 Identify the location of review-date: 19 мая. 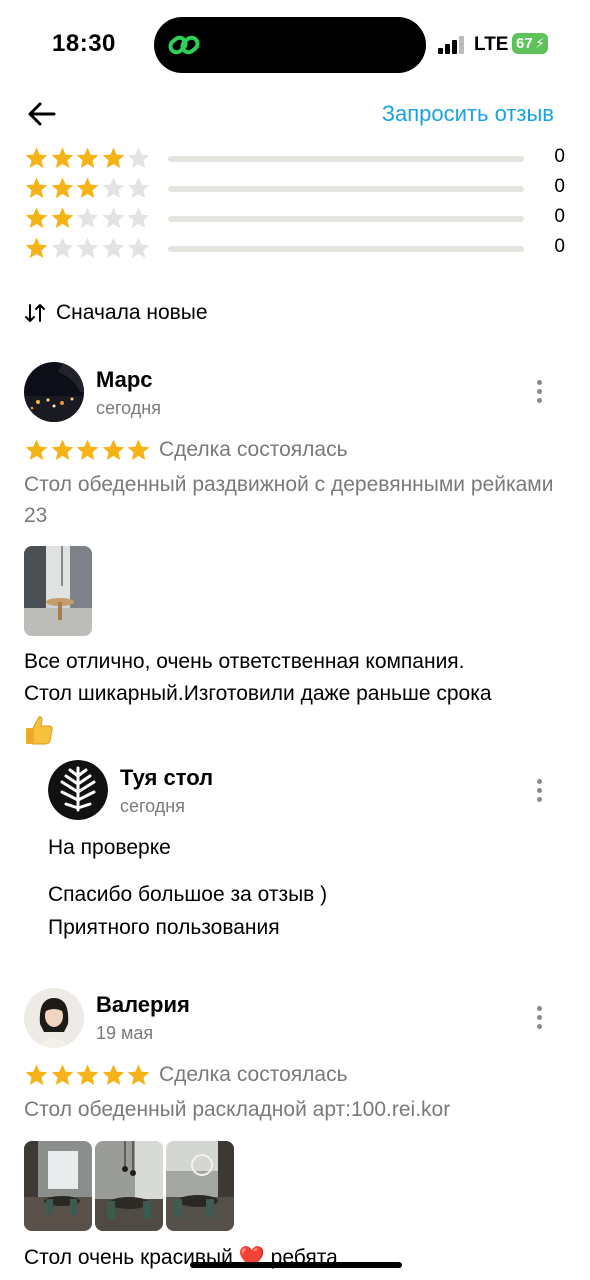
(125, 1033).